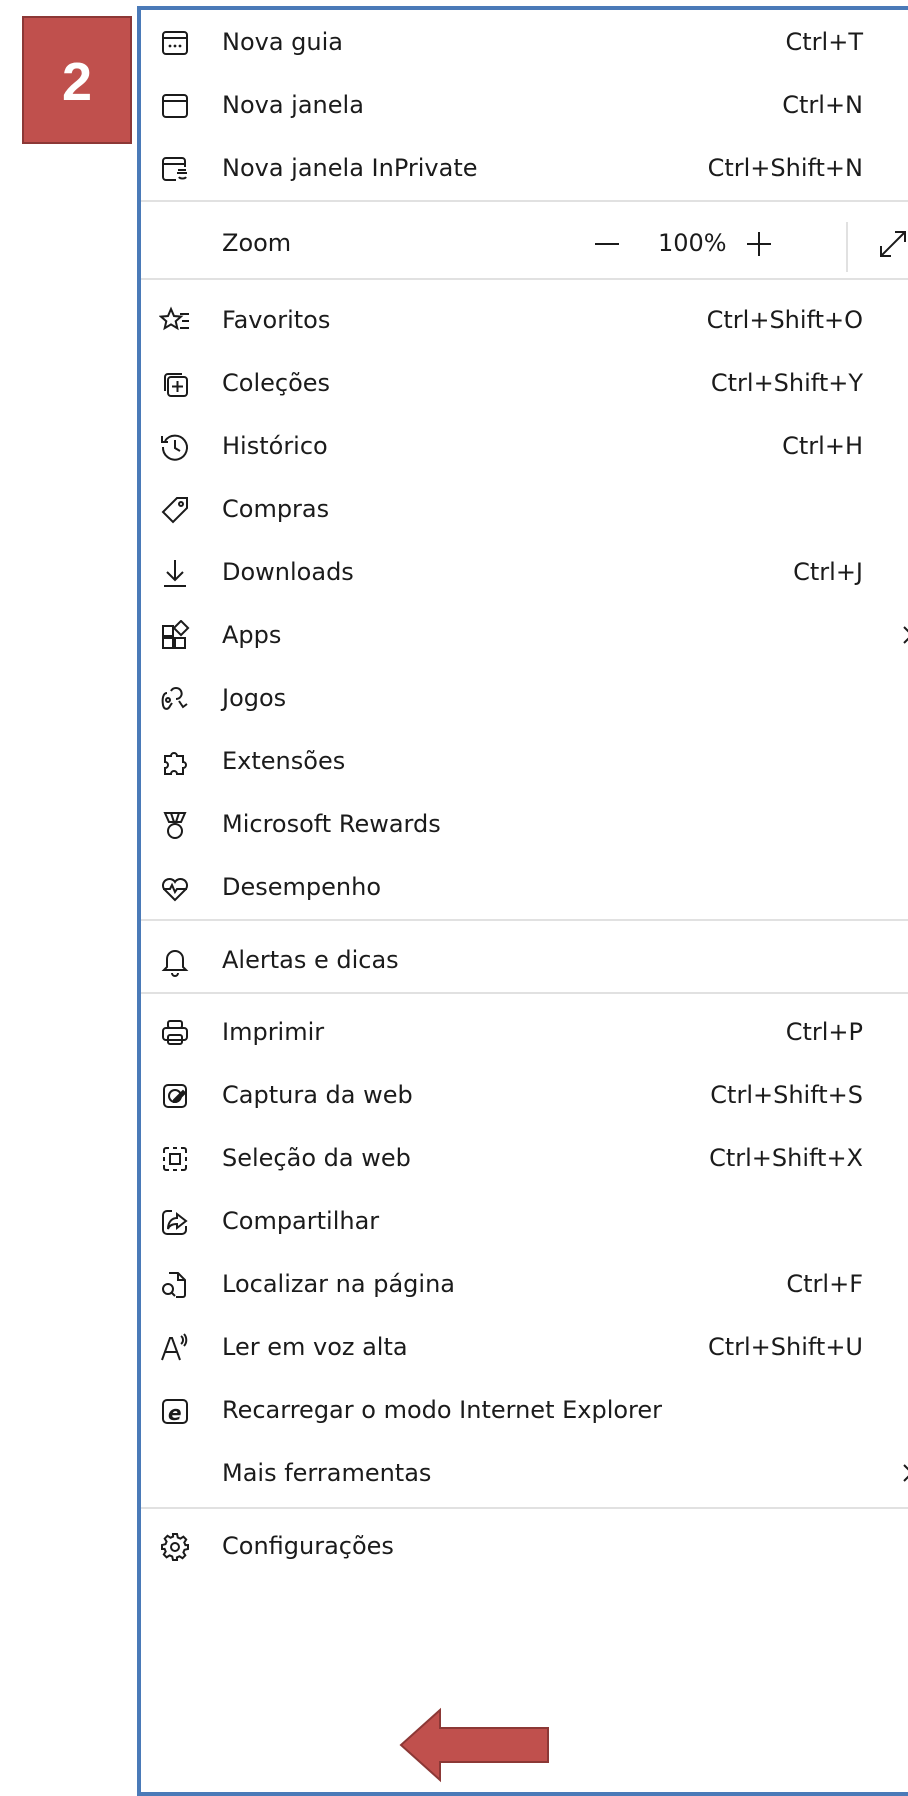  Describe the element at coordinates (524, 42) in the screenshot. I see `menu-item-new-tab: Nova guia Ctrl+T` at that location.